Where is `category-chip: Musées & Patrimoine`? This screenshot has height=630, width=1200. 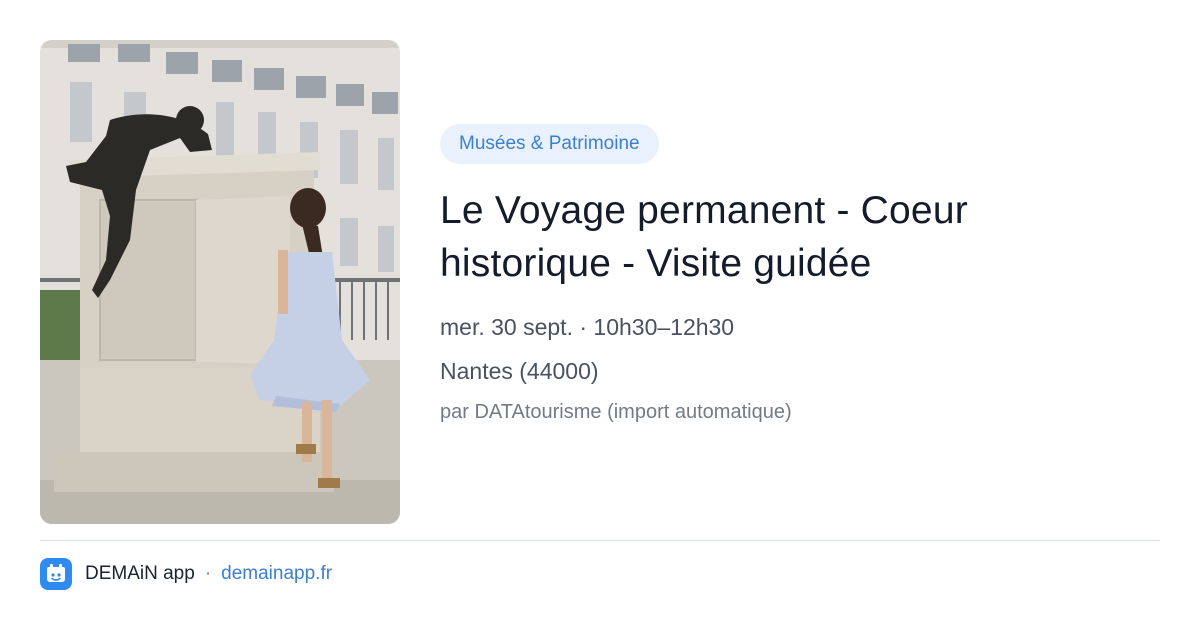 category-chip: Musées & Patrimoine is located at coordinates (549, 144).